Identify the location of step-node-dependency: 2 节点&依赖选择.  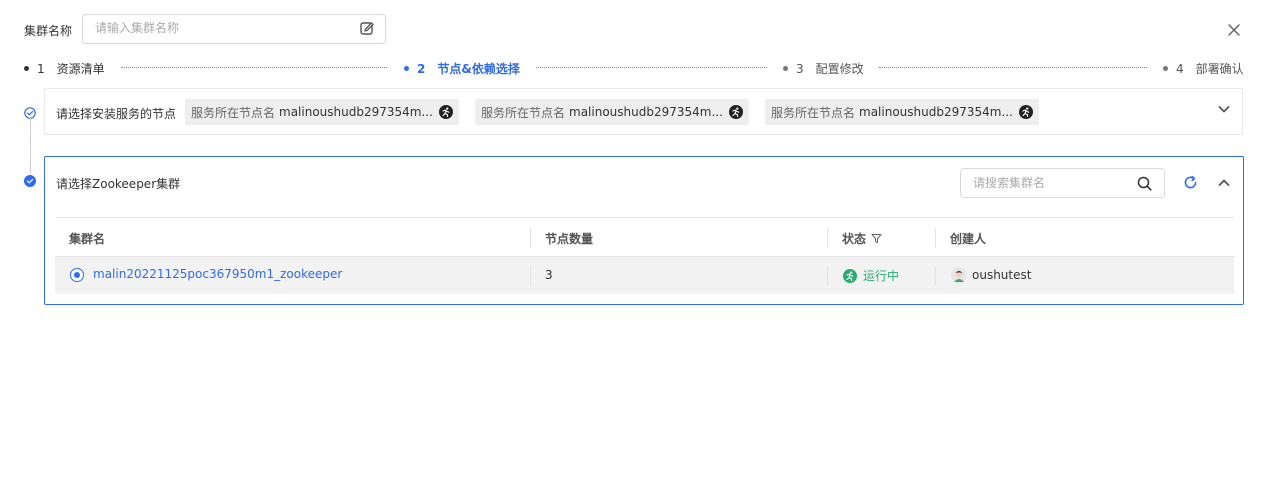
(462, 68).